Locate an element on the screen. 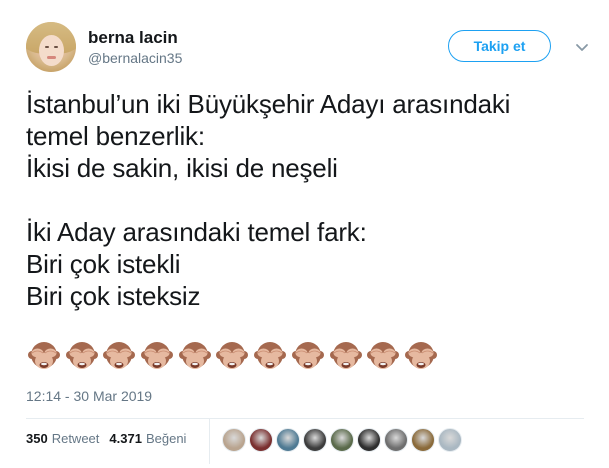 This screenshot has height=468, width=609. tweet-stats: 350 Retweet 4.371 Beğeni is located at coordinates (111, 438).